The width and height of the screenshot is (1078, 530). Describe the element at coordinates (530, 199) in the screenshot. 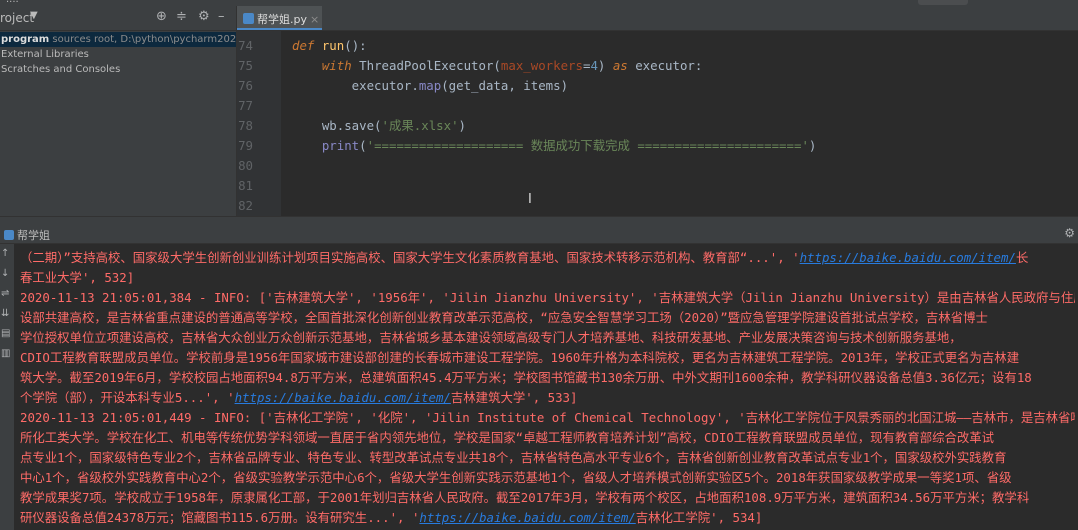

I see `mouse-cursor-icon: I` at that location.